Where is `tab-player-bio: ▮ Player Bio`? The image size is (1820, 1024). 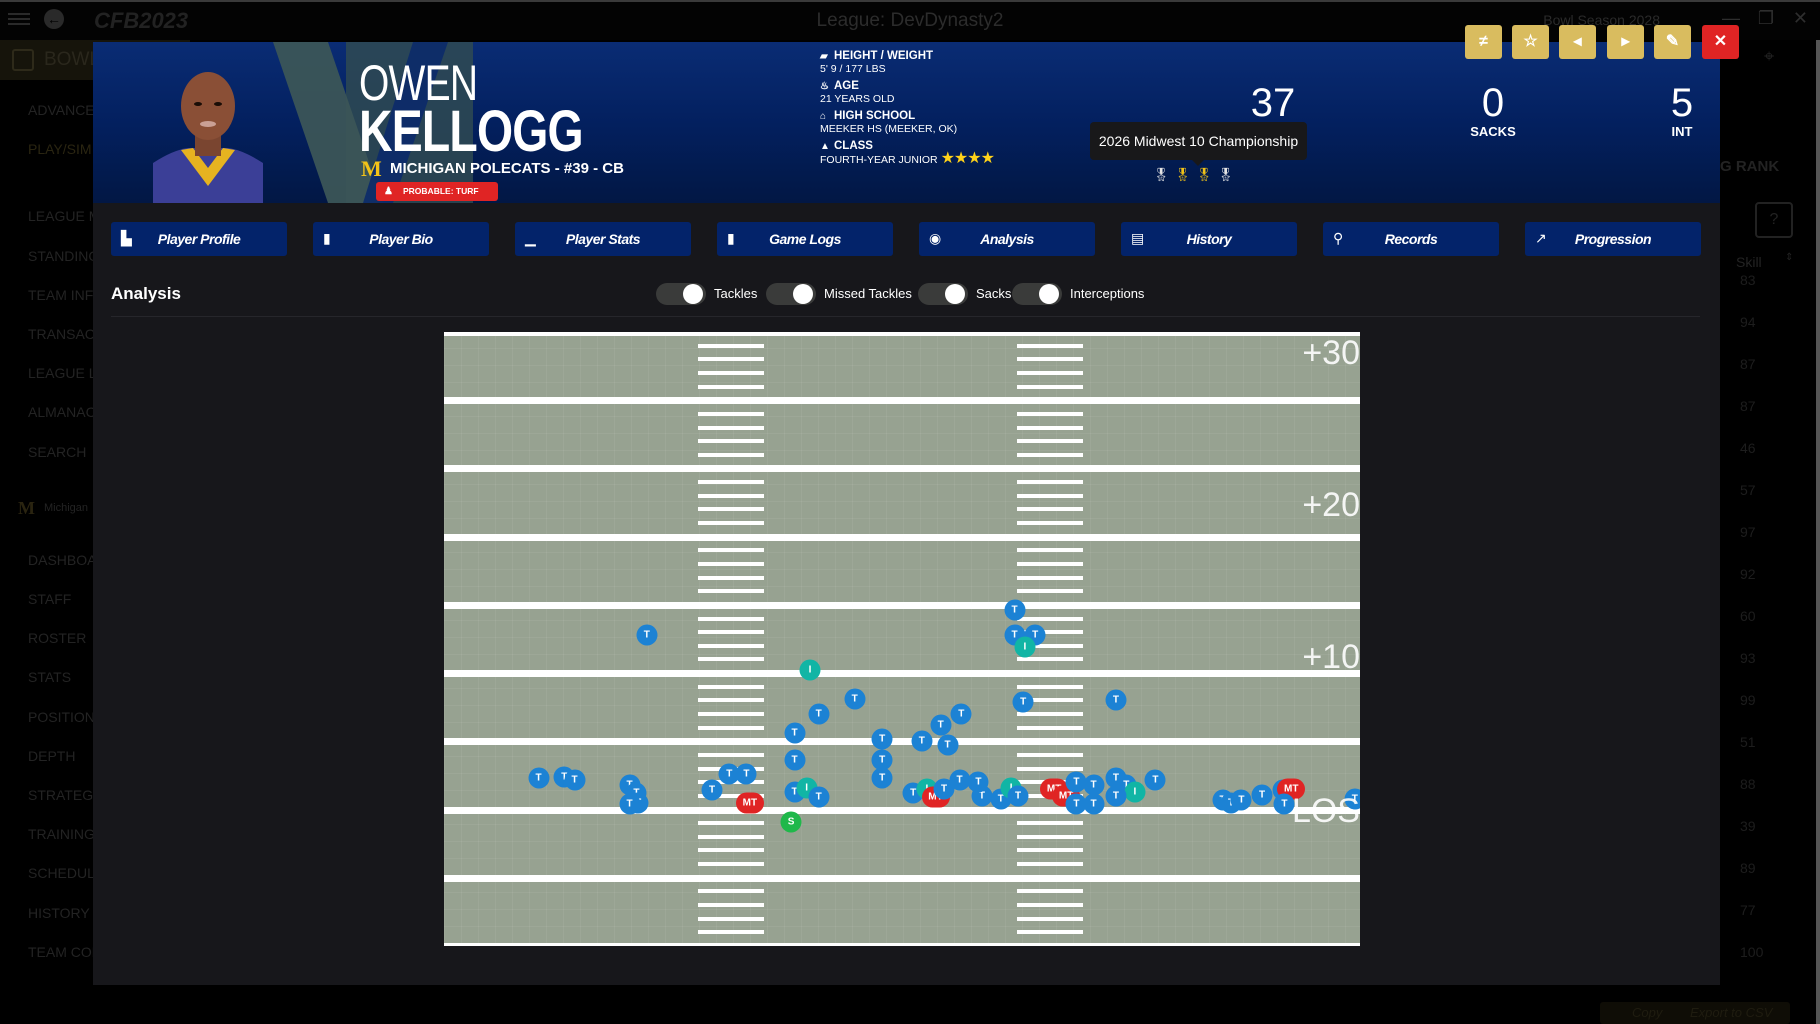 tab-player-bio: ▮ Player Bio is located at coordinates (401, 239).